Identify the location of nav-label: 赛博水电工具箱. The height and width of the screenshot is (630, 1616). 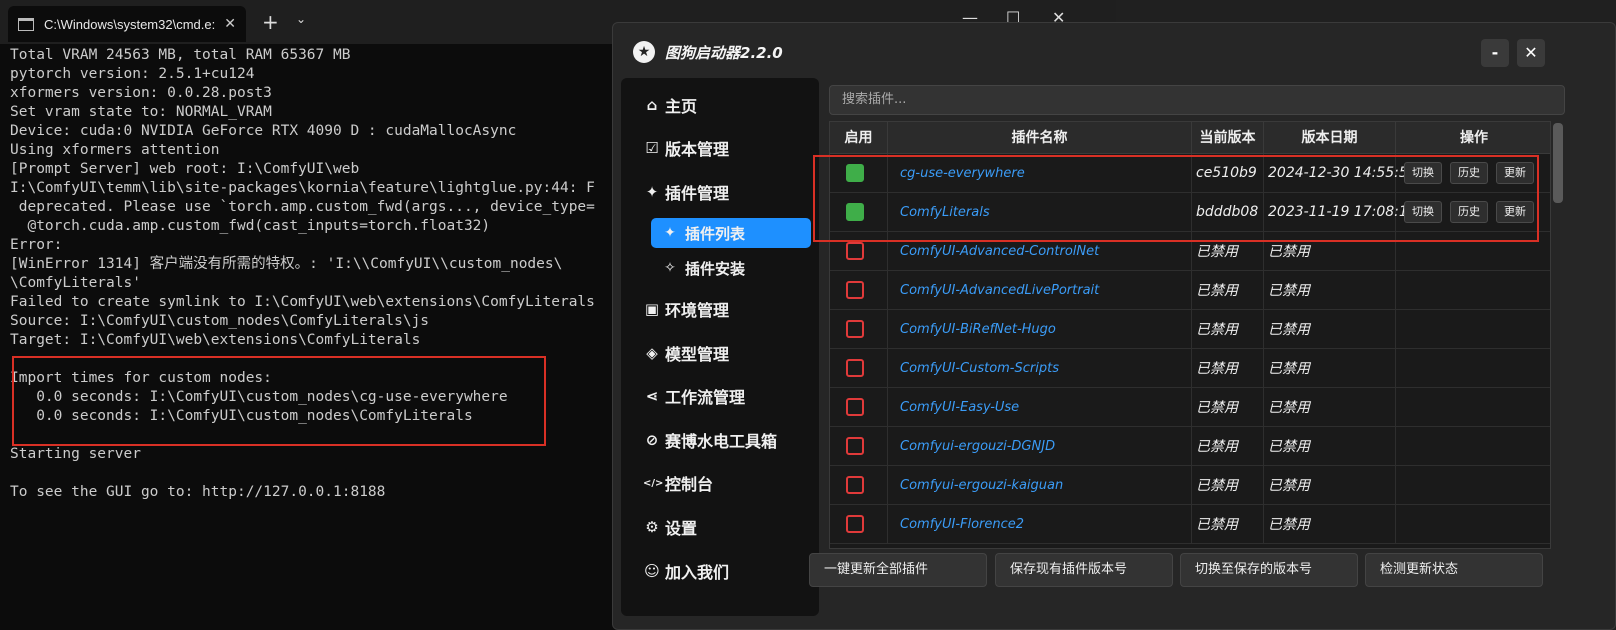
(721, 441).